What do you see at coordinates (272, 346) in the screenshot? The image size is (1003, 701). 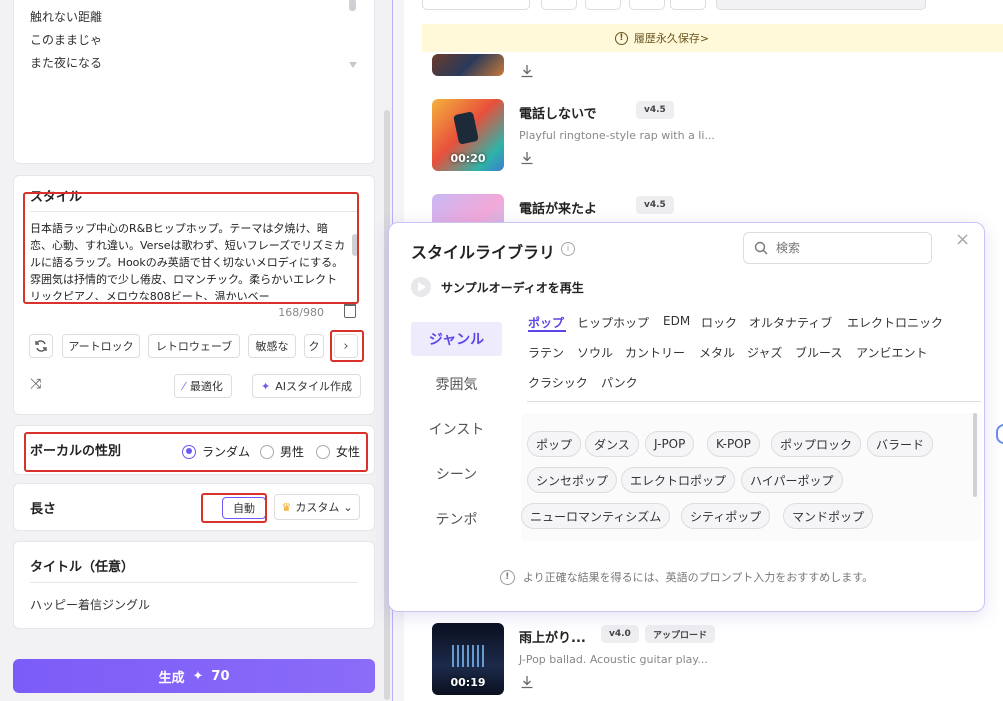 I see `style-chip: 敏感な` at bounding box center [272, 346].